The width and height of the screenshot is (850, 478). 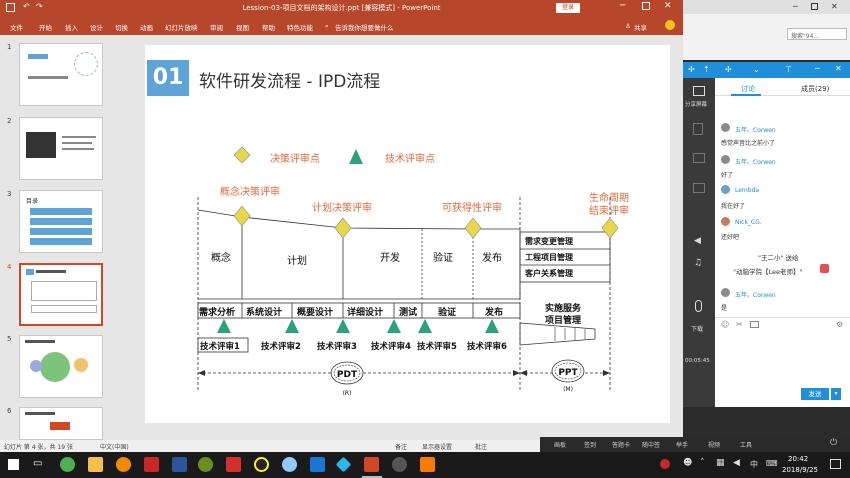 I want to click on tab-features: 特色功能, so click(x=300, y=27).